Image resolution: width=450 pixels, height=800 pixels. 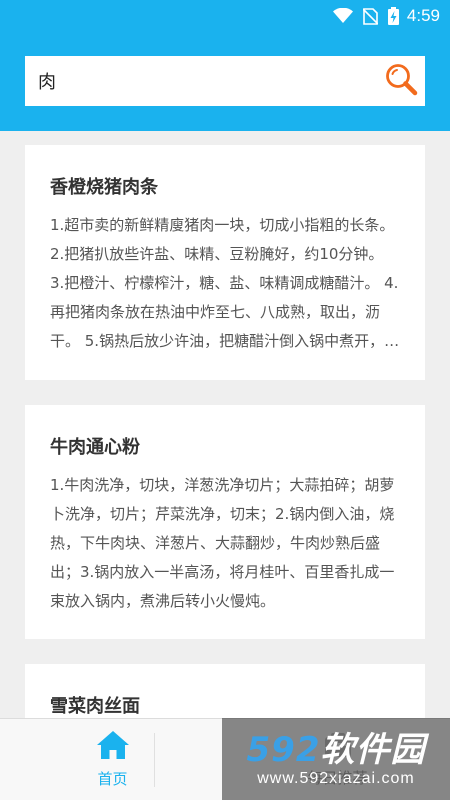 What do you see at coordinates (225, 16) in the screenshot?
I see `status-bar: 4:59` at bounding box center [225, 16].